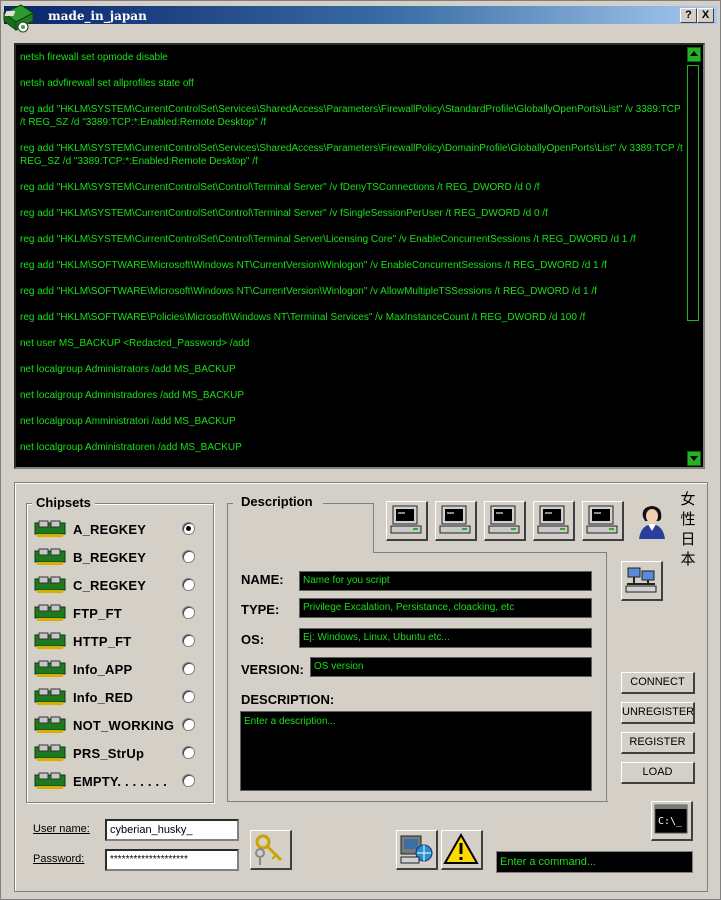 The width and height of the screenshot is (721, 900). I want to click on warning-icon, so click(461, 848).